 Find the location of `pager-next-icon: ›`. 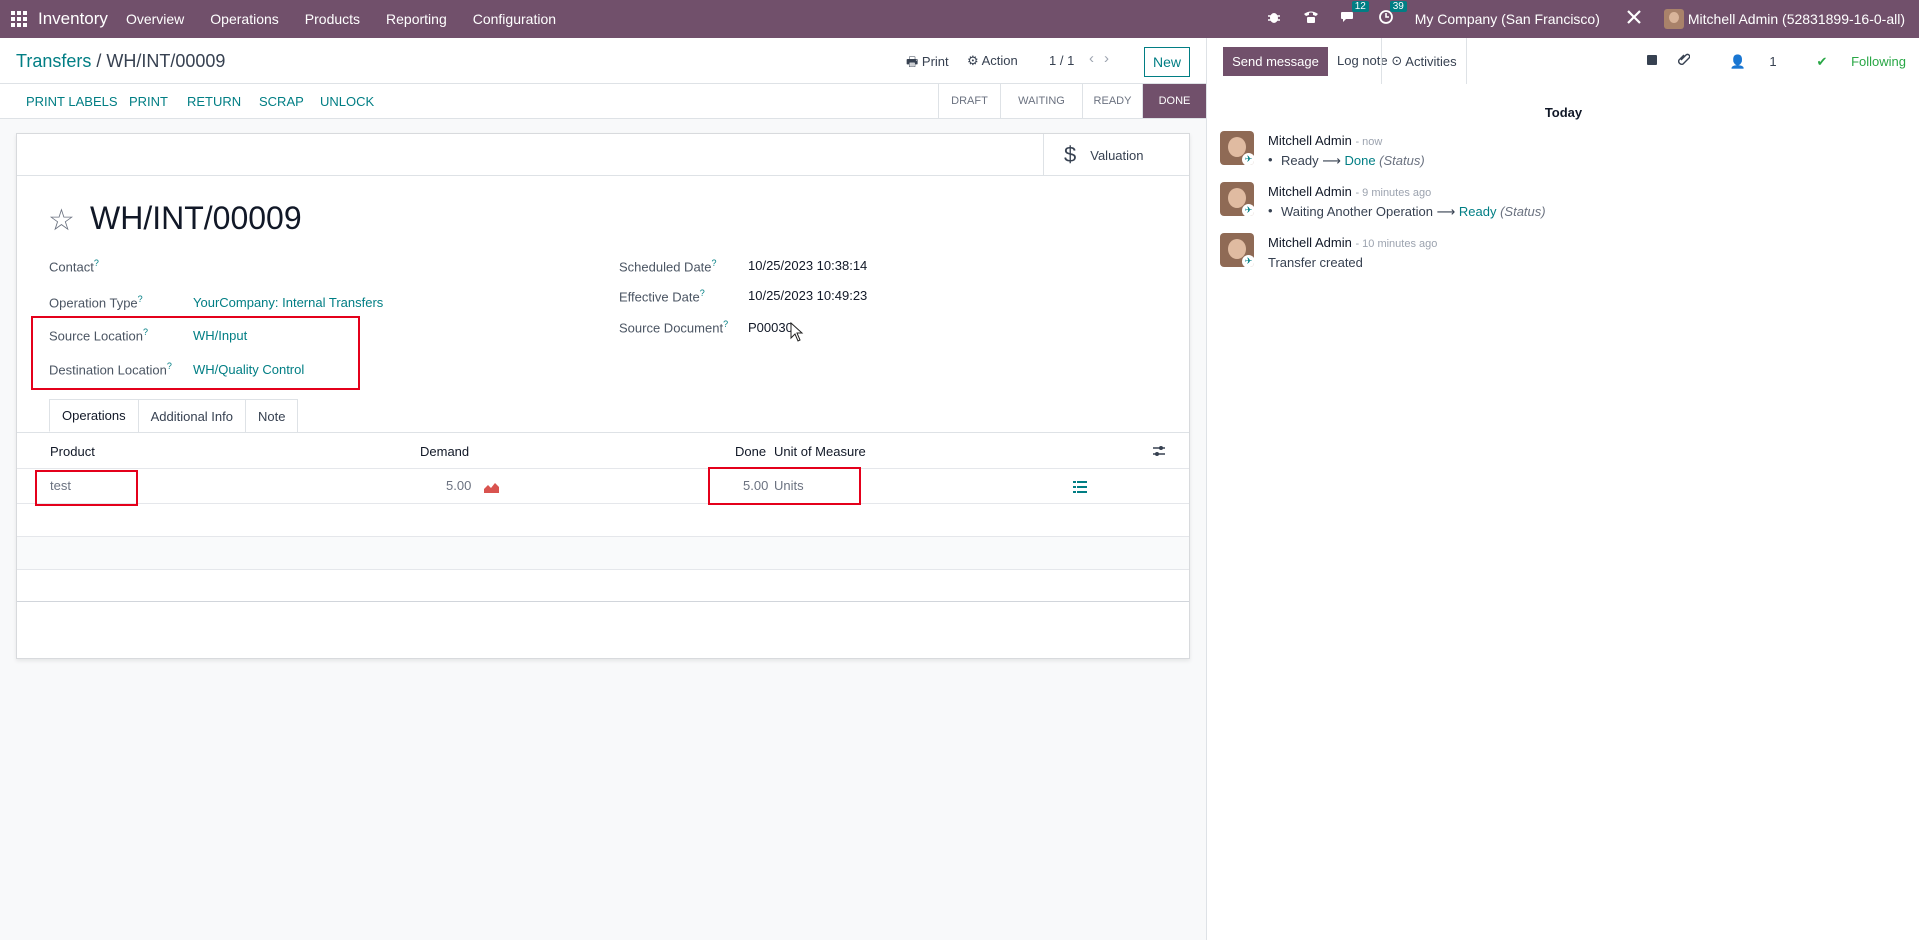

pager-next-icon: › is located at coordinates (1111, 58).